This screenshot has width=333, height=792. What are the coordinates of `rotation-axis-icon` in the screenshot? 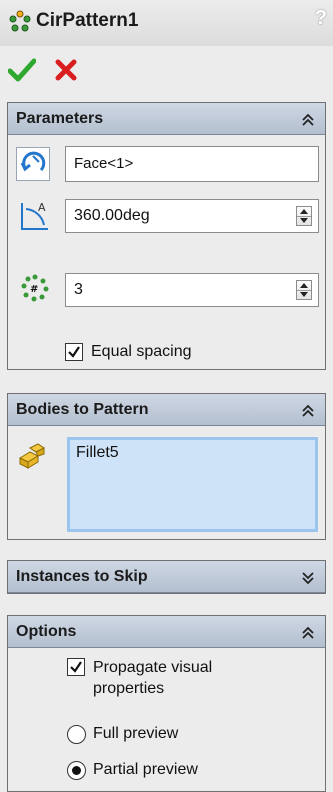 It's located at (33, 161).